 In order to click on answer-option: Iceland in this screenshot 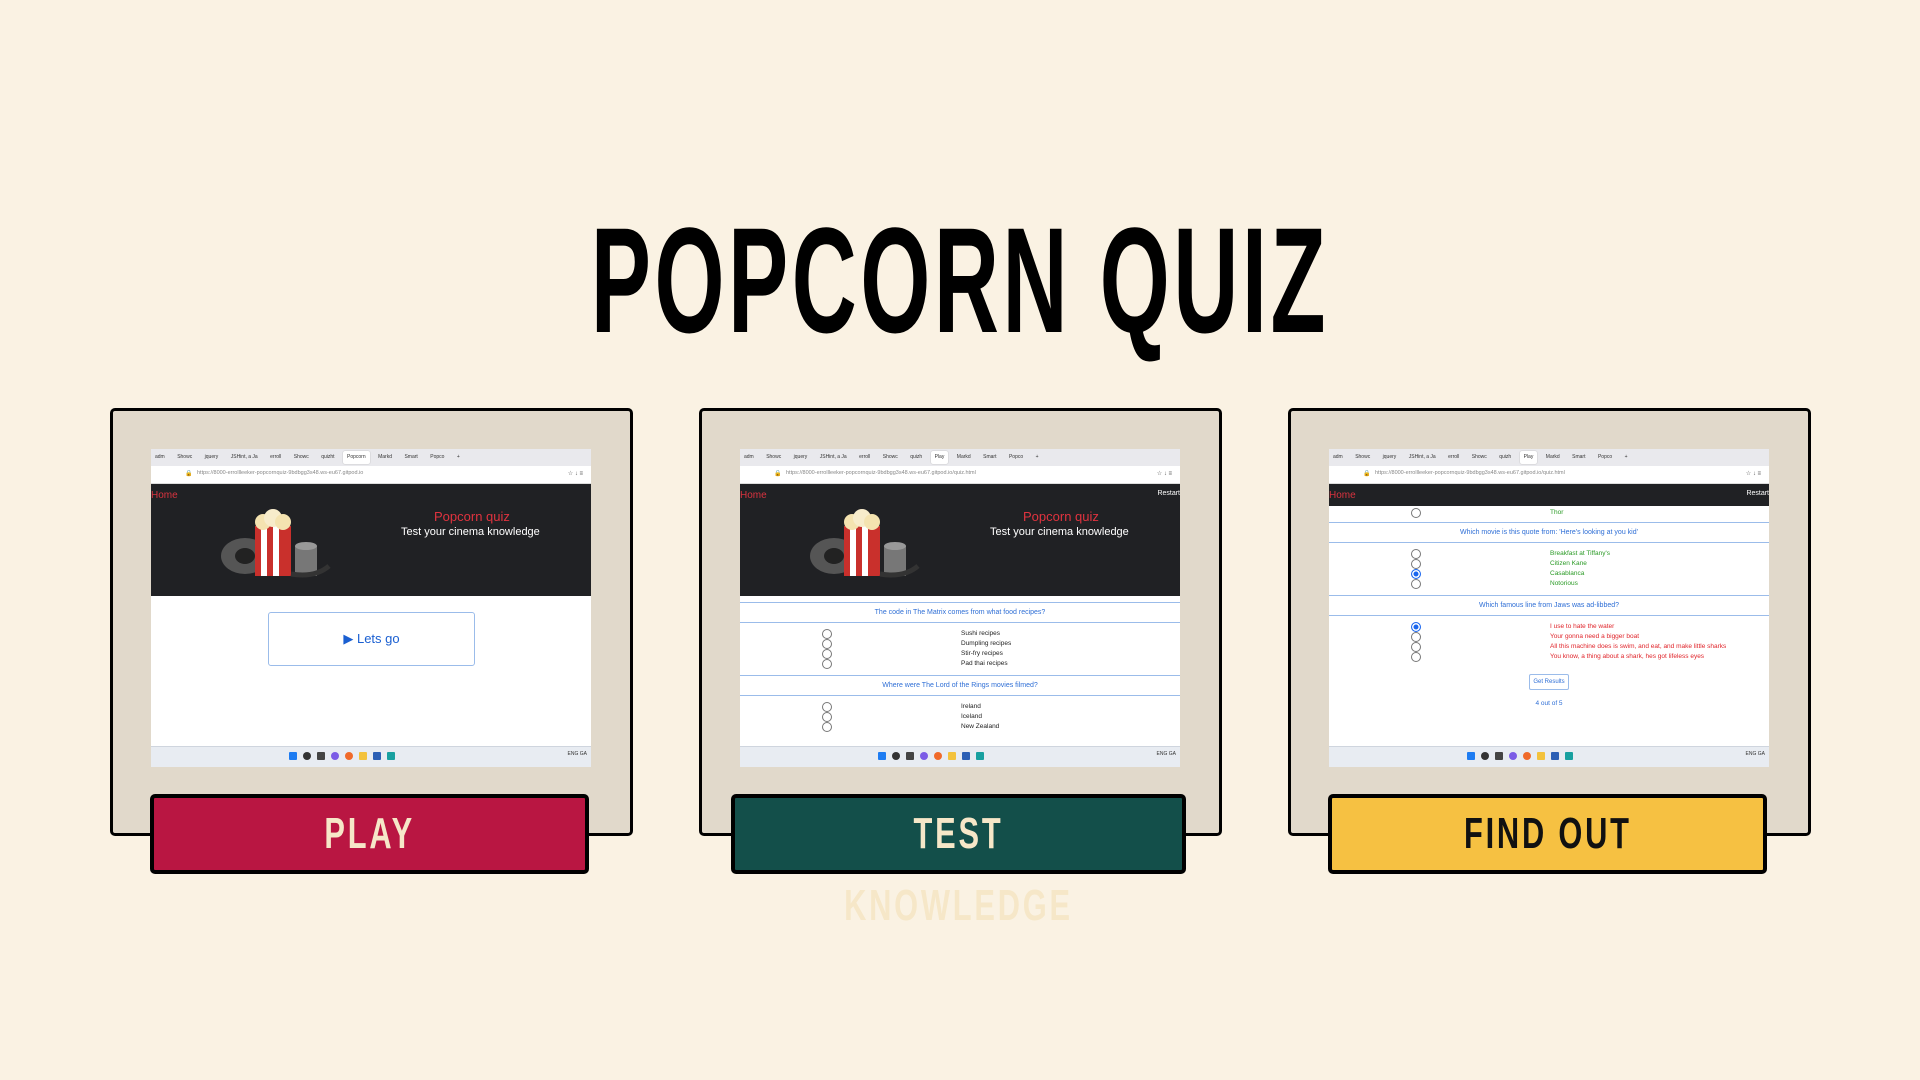, I will do `click(960, 717)`.